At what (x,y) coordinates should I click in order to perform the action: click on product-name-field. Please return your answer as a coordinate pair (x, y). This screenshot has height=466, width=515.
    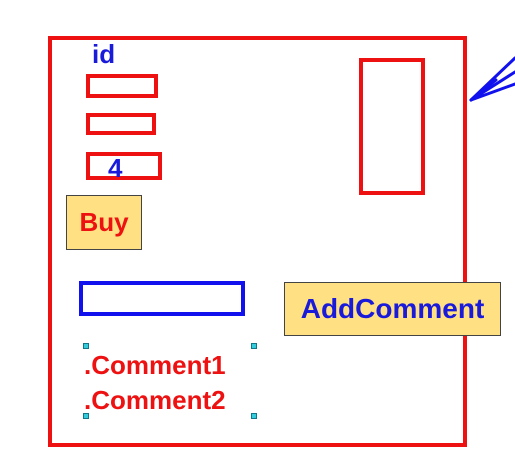
    Looking at the image, I should click on (122, 86).